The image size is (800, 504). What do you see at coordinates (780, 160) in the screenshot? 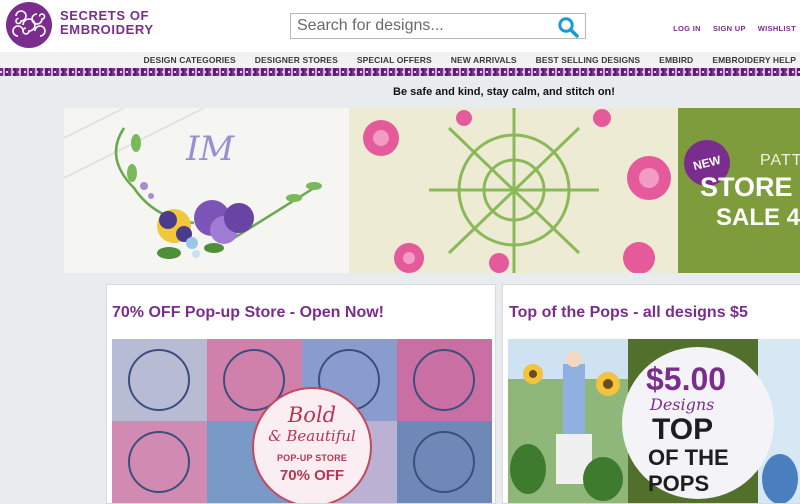
I see `promo-line1: PATT` at bounding box center [780, 160].